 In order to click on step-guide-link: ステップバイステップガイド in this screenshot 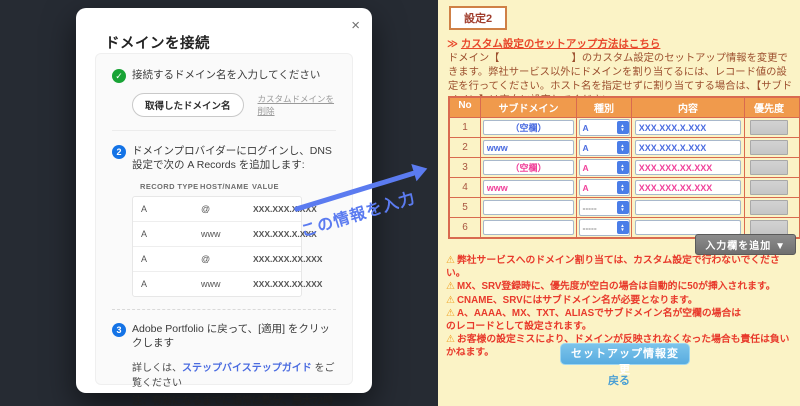, I will do `click(247, 368)`.